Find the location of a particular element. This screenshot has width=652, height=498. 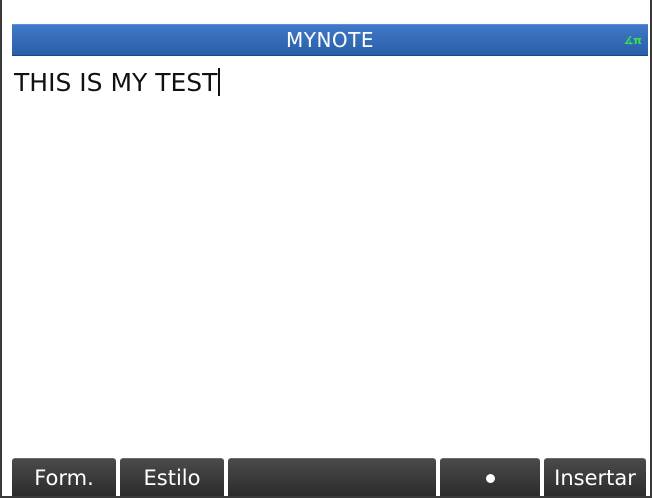

menu-key-bullet is located at coordinates (490, 477).